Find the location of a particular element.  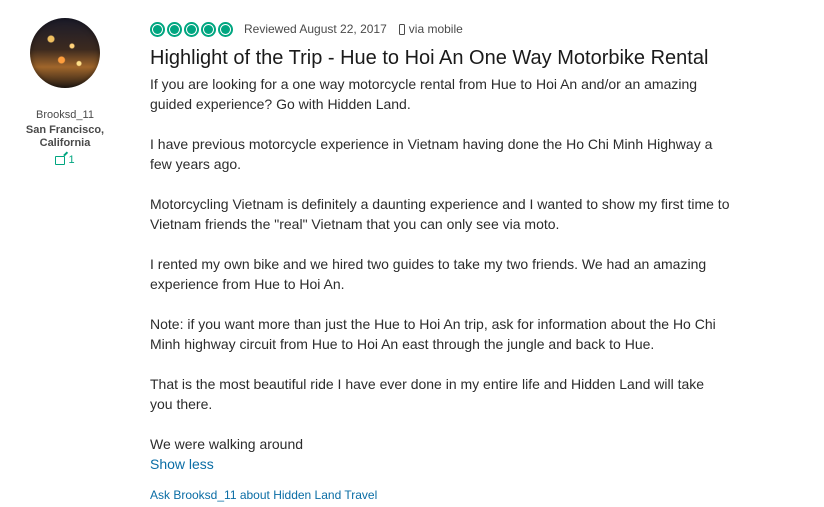

contribution-count-value: 1 is located at coordinates (71, 160).